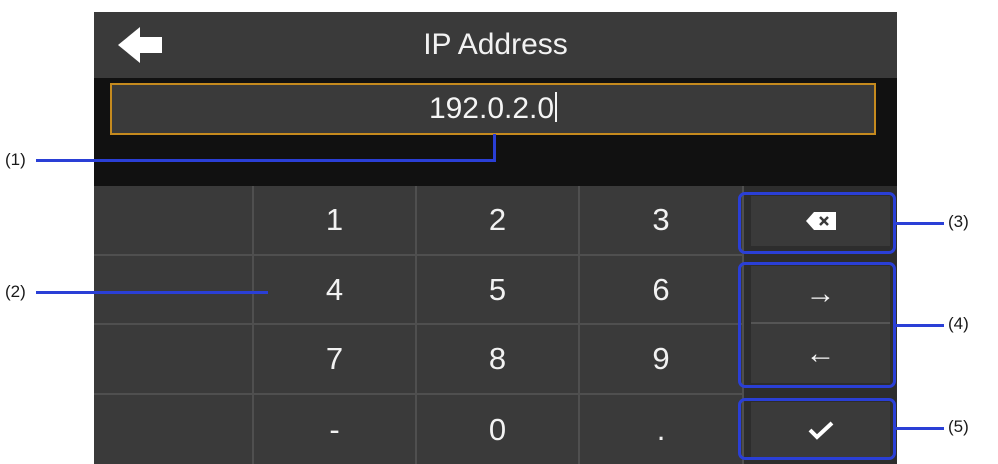  Describe the element at coordinates (662, 360) in the screenshot. I see `key-9: 9` at that location.